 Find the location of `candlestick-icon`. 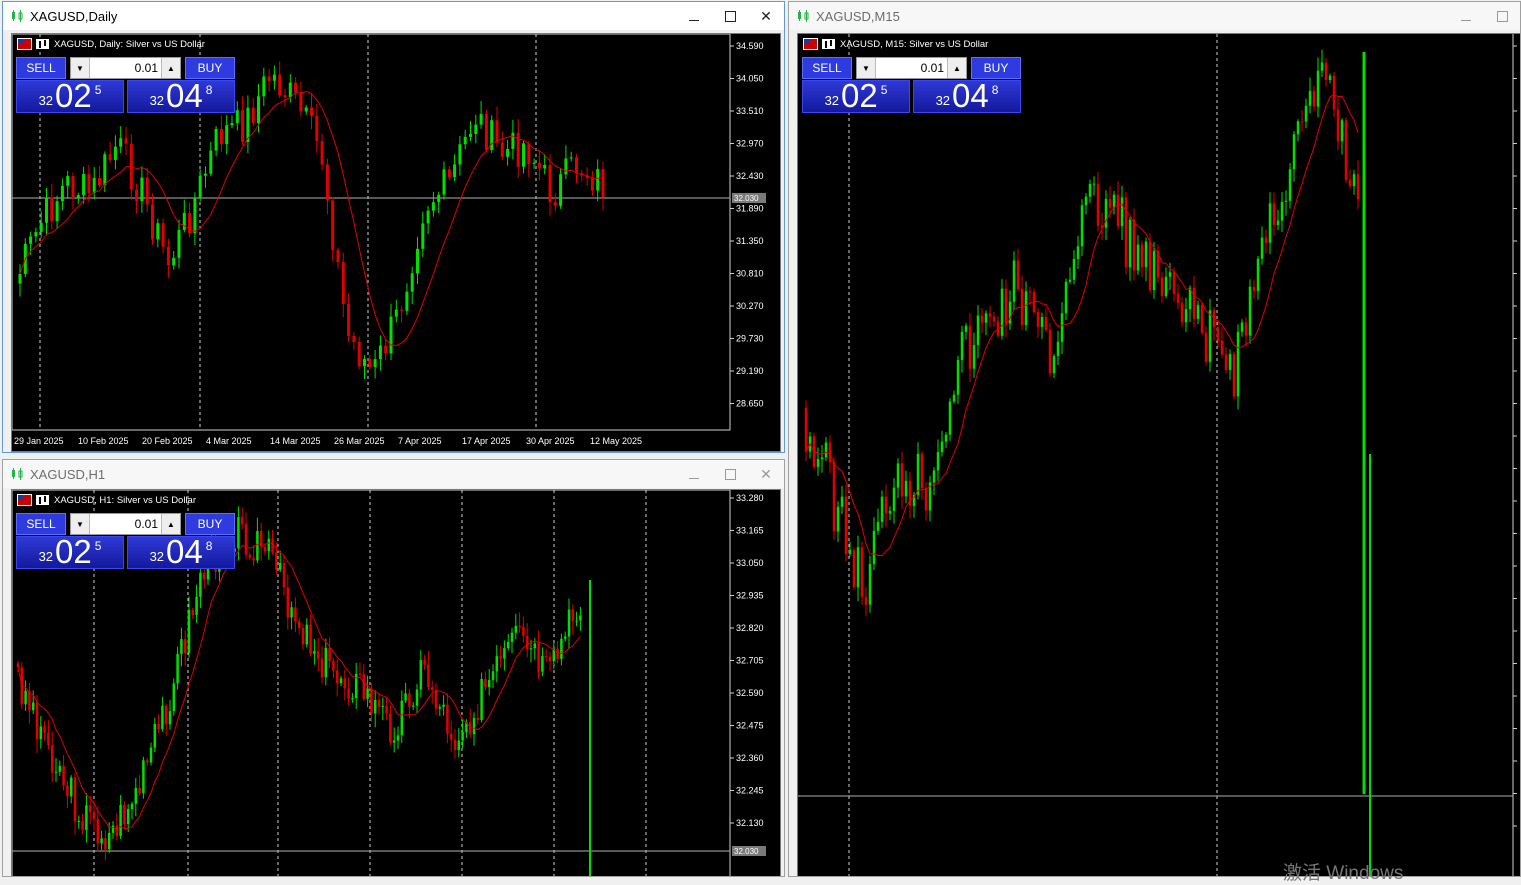

candlestick-icon is located at coordinates (803, 16).